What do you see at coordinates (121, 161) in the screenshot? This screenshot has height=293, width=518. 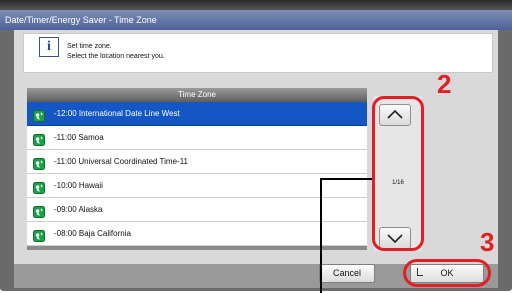 I see `table-row-label: -11:00 Universal Coordinated Time-11` at bounding box center [121, 161].